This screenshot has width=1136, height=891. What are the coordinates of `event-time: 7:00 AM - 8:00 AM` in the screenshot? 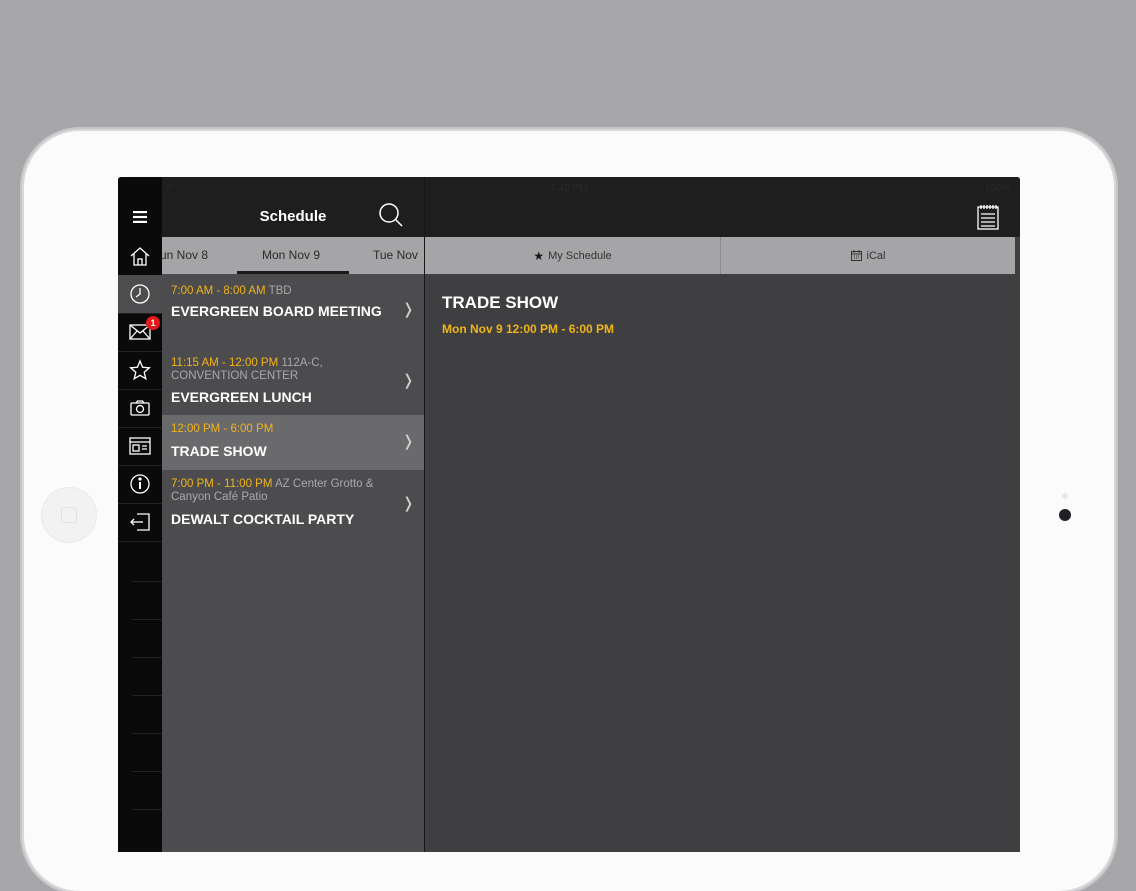 It's located at (218, 291).